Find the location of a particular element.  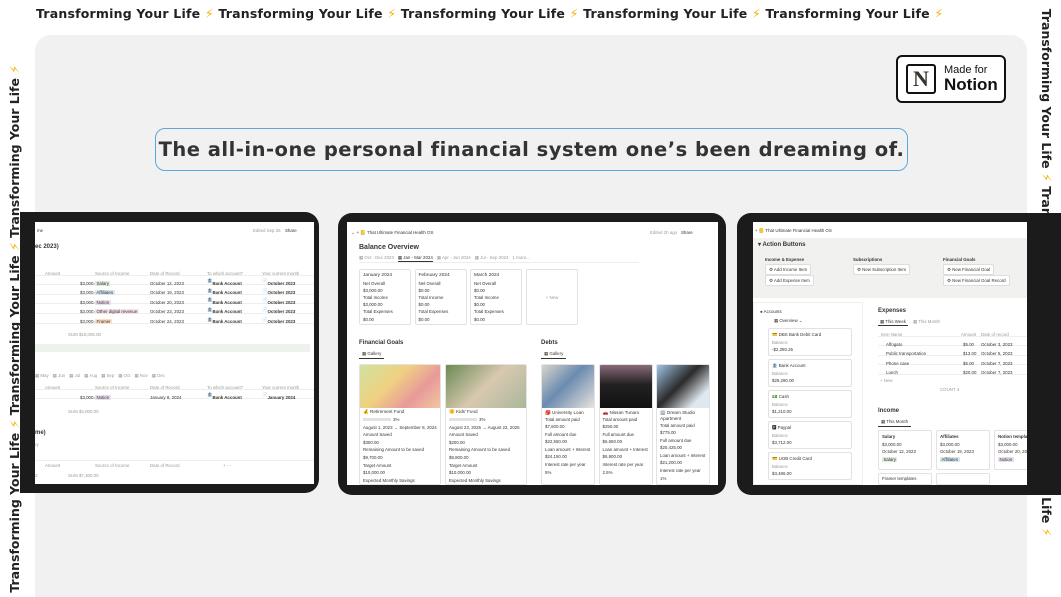

account-card: 💳 DBS Bank Debit Card Balance -$2,280.25 is located at coordinates (810, 342).